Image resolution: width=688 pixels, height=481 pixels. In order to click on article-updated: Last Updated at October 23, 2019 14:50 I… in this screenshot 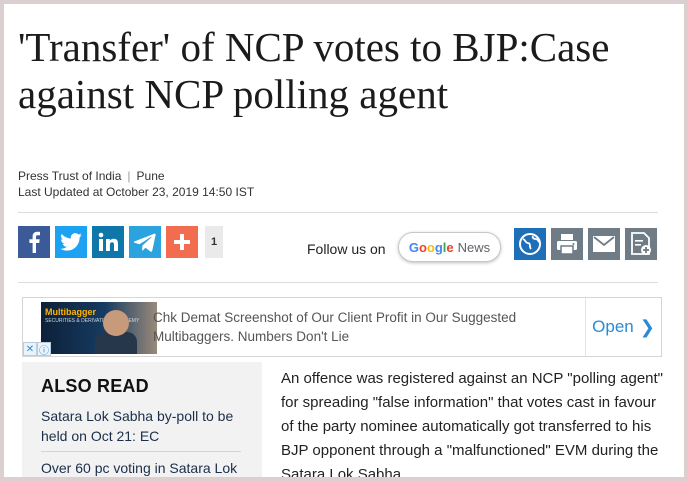, I will do `click(136, 192)`.